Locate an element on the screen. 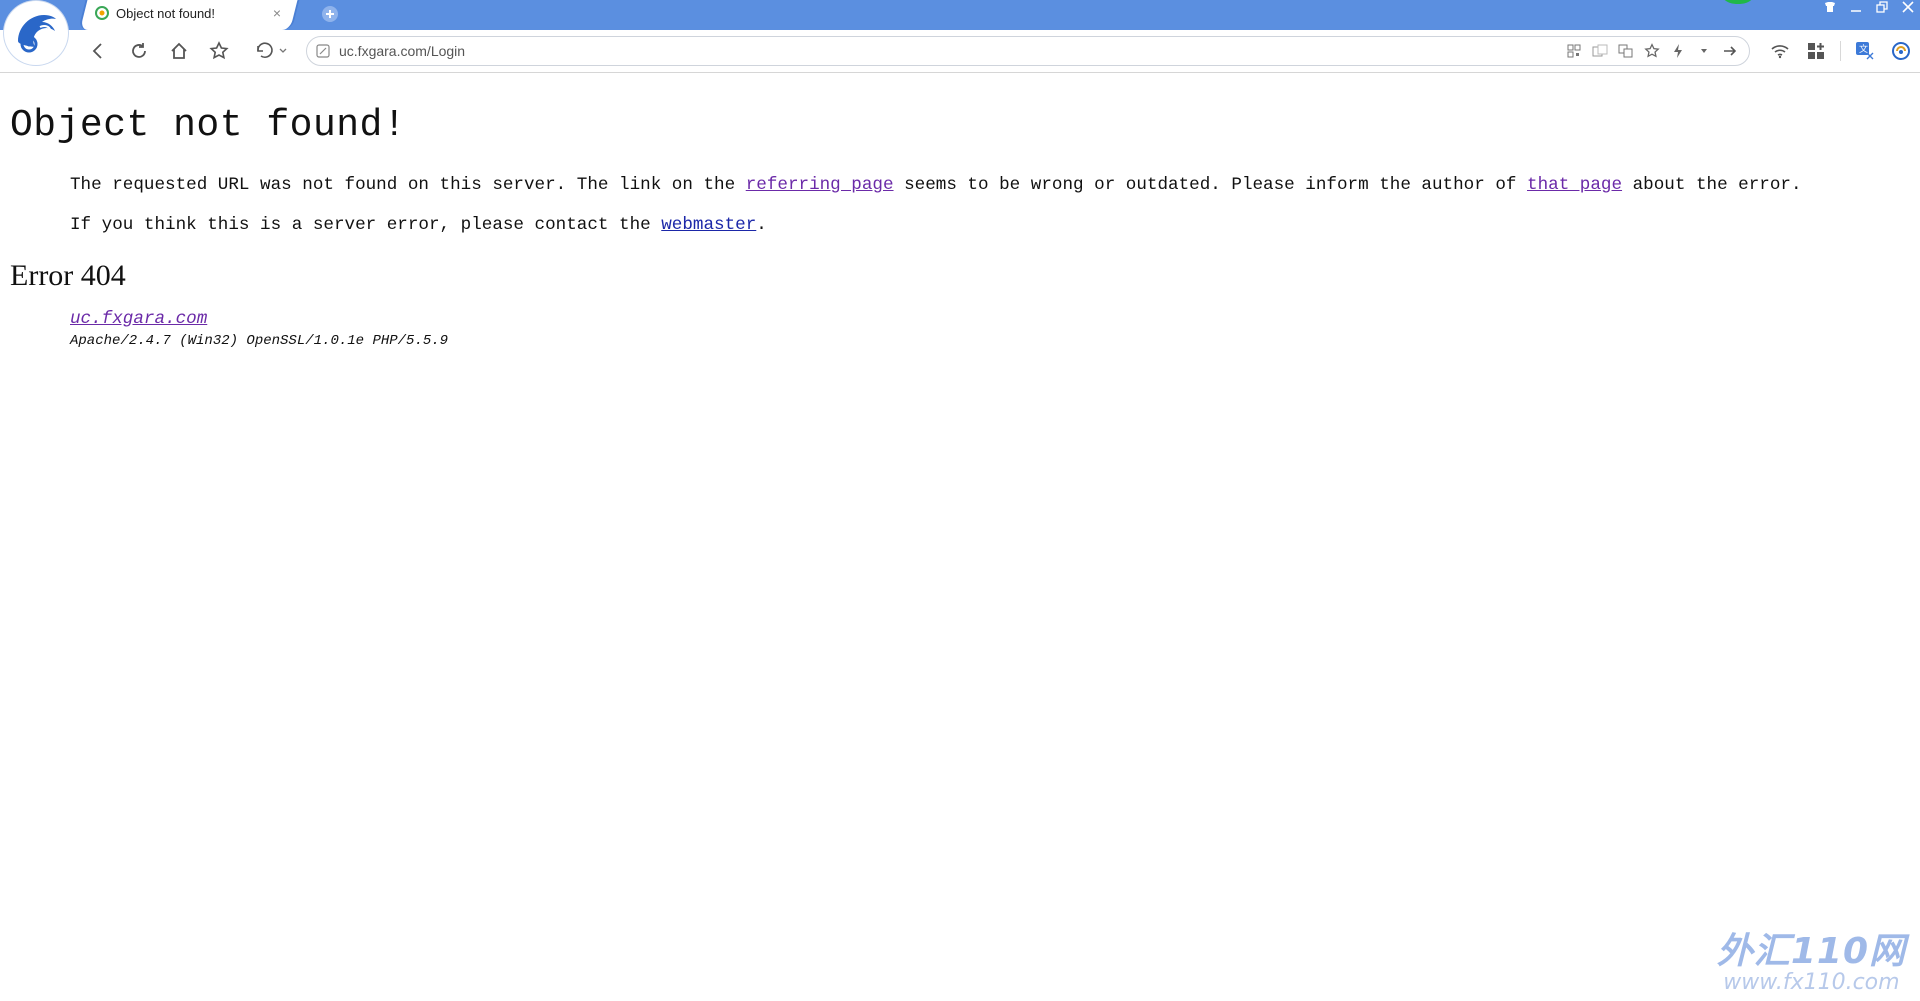 Image resolution: width=1920 pixels, height=1001 pixels. right-toolbar: 文 is located at coordinates (1840, 51).